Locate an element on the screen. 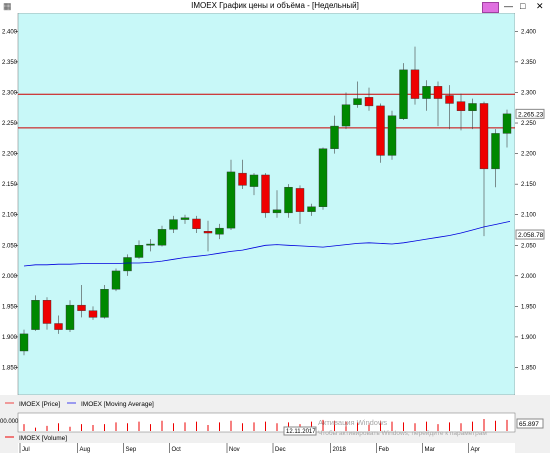  y-tick-label-left: 2.200 is located at coordinates (10, 155).